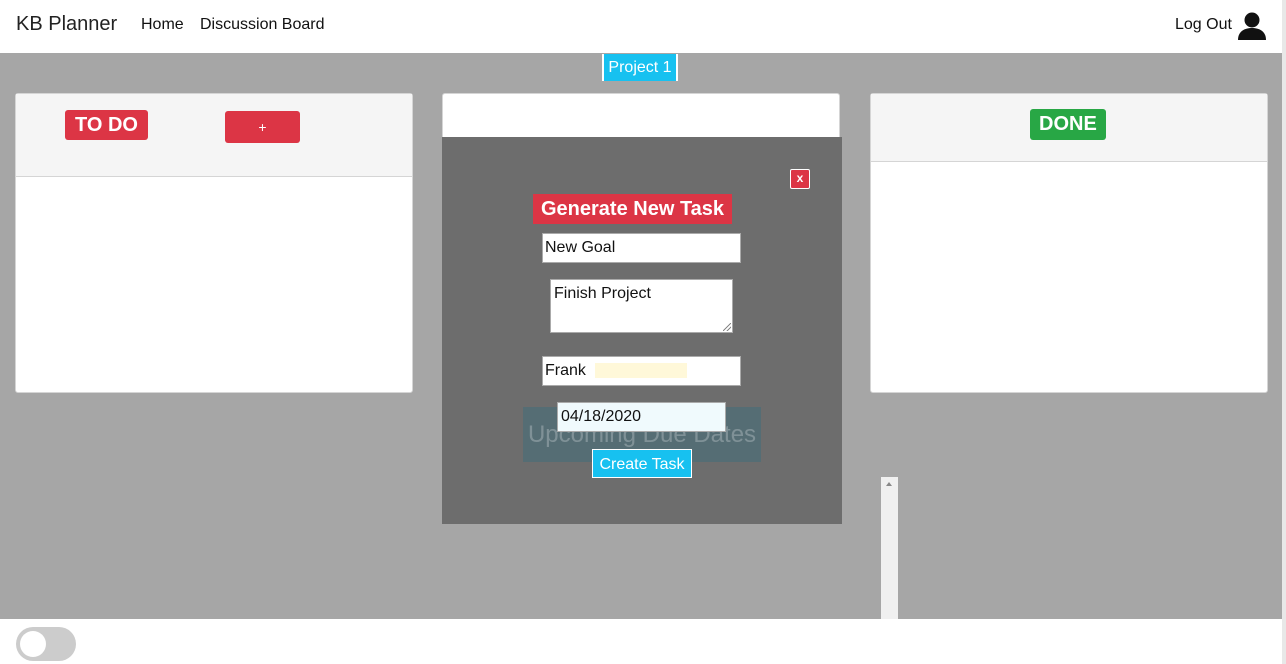  Describe the element at coordinates (727, 327) in the screenshot. I see `resize-grip-icon` at that location.